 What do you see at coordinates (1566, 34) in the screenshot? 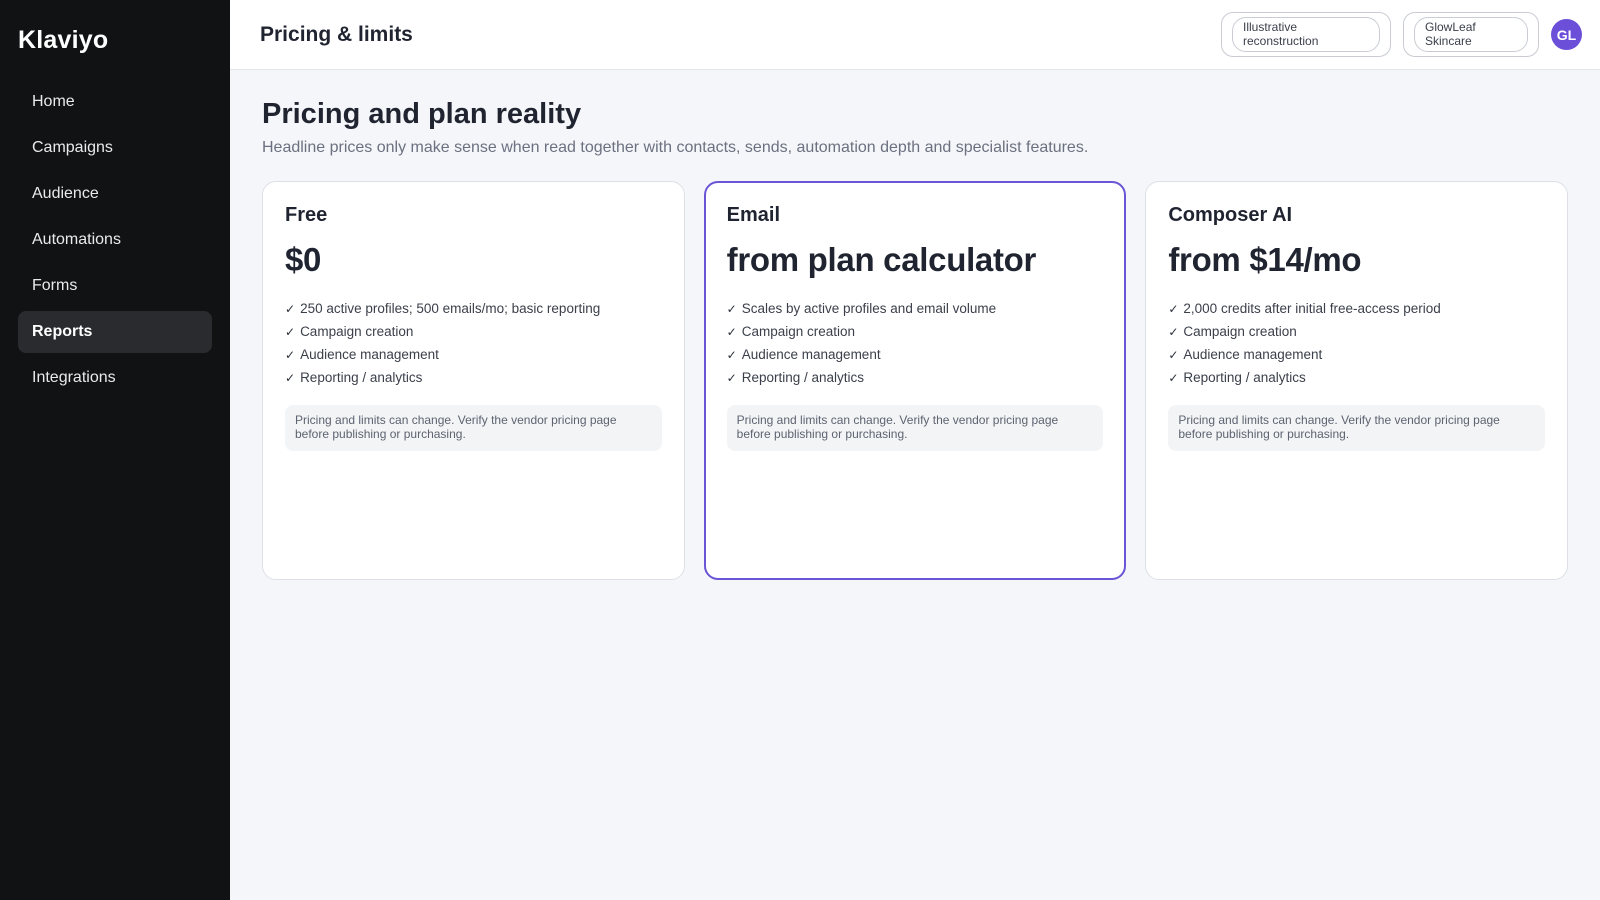
I see `avatar: GL` at bounding box center [1566, 34].